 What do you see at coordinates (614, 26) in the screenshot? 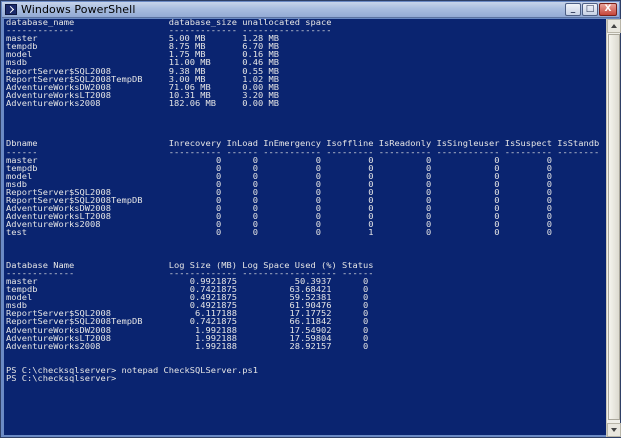
I see `scroll-up-arrow-icon` at bounding box center [614, 26].